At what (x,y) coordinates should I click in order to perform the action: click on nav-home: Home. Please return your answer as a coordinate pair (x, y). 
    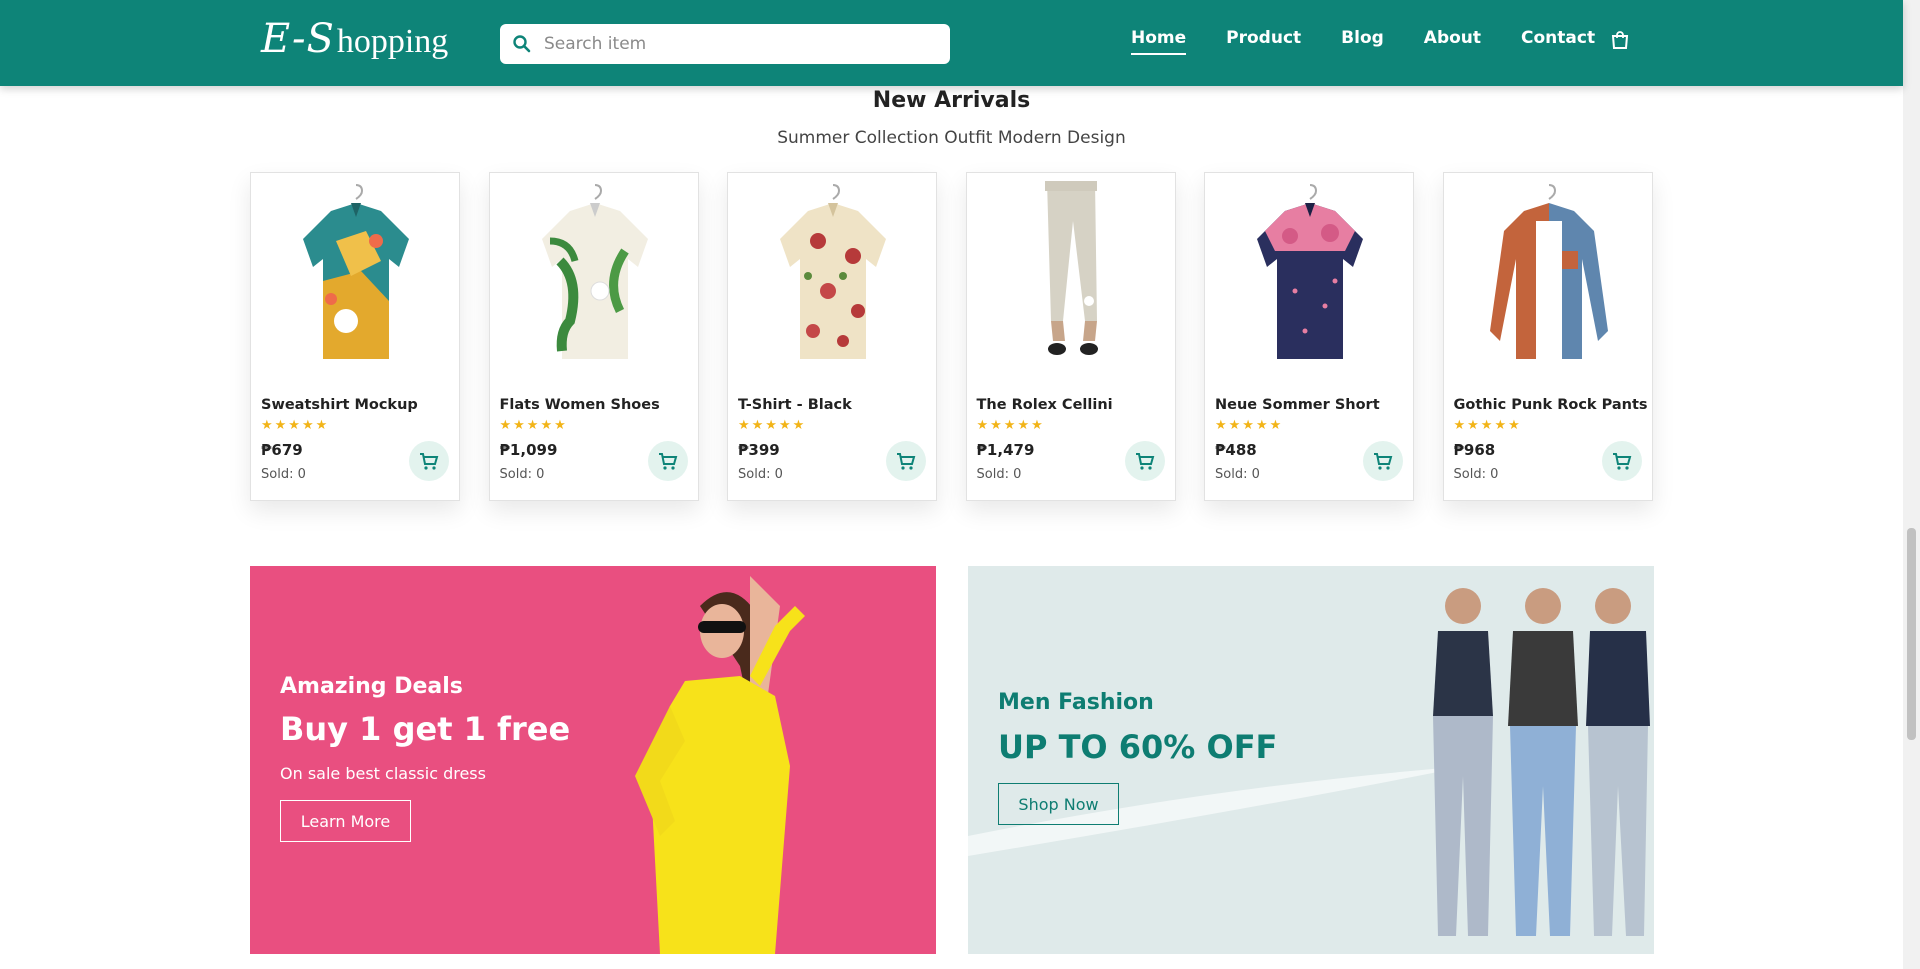
    Looking at the image, I should click on (1159, 41).